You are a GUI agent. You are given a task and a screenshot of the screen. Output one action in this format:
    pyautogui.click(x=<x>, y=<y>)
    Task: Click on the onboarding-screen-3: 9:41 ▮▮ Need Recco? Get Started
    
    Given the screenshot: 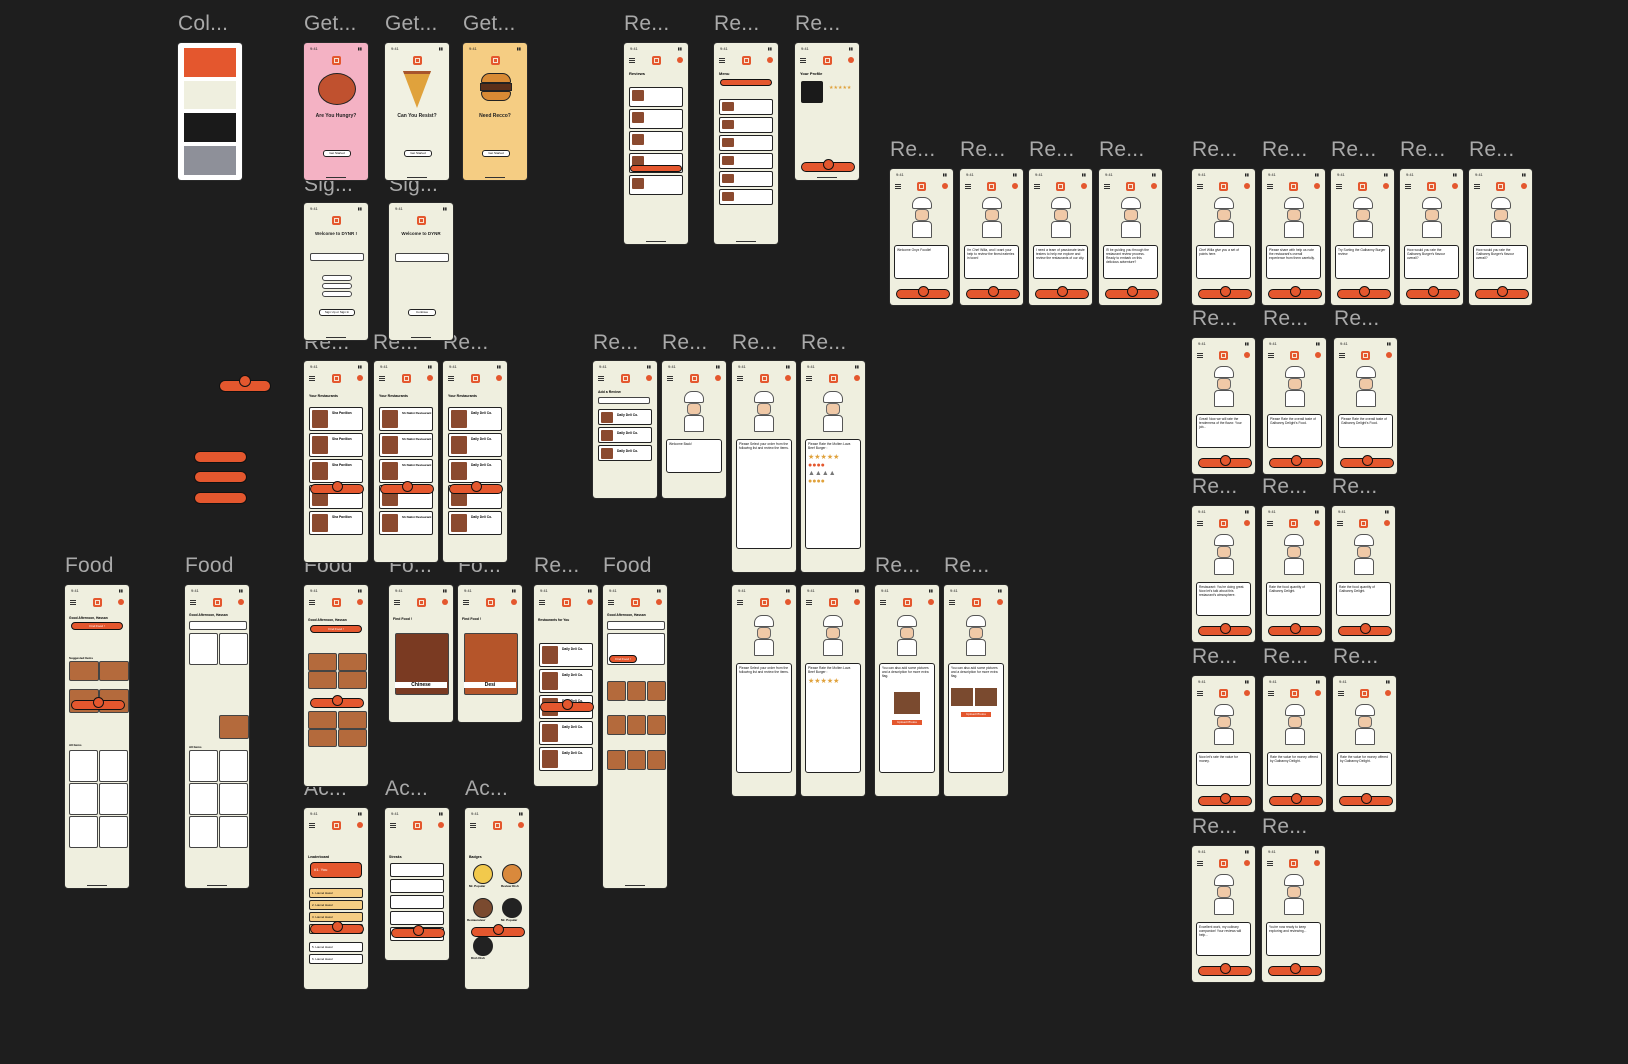 What is the action you would take?
    pyautogui.click(x=495, y=111)
    